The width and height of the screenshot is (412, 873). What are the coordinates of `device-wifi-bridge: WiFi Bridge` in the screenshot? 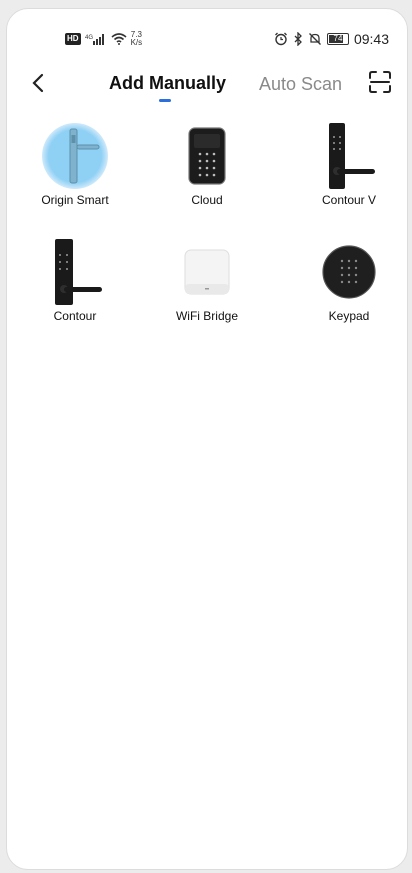 It's located at (207, 280).